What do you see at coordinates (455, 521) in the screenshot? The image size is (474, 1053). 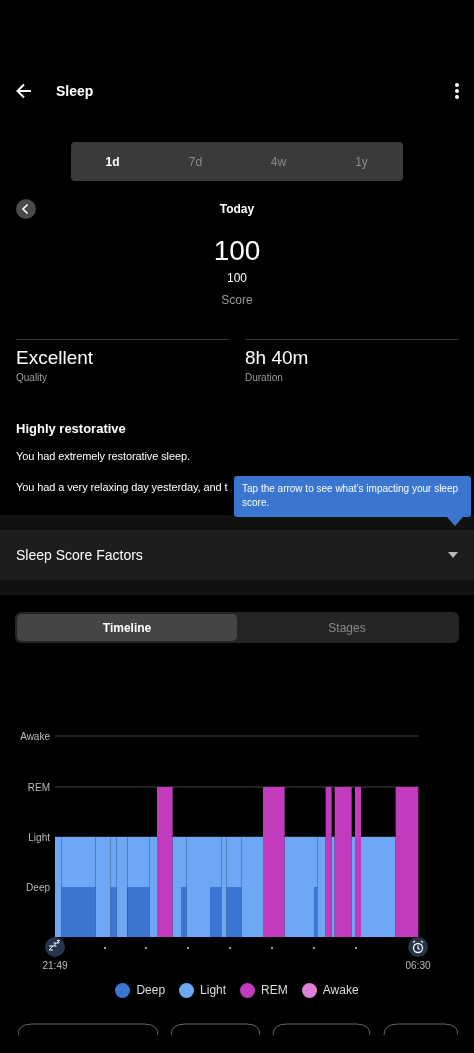 I see `tooltip-pointer` at bounding box center [455, 521].